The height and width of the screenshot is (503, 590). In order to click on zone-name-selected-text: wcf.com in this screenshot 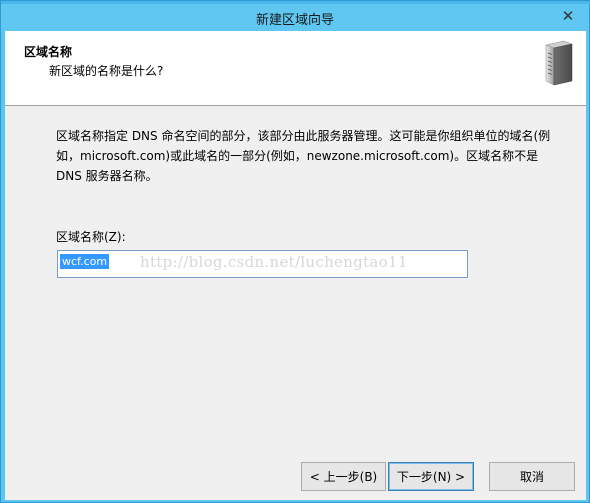, I will do `click(85, 261)`.